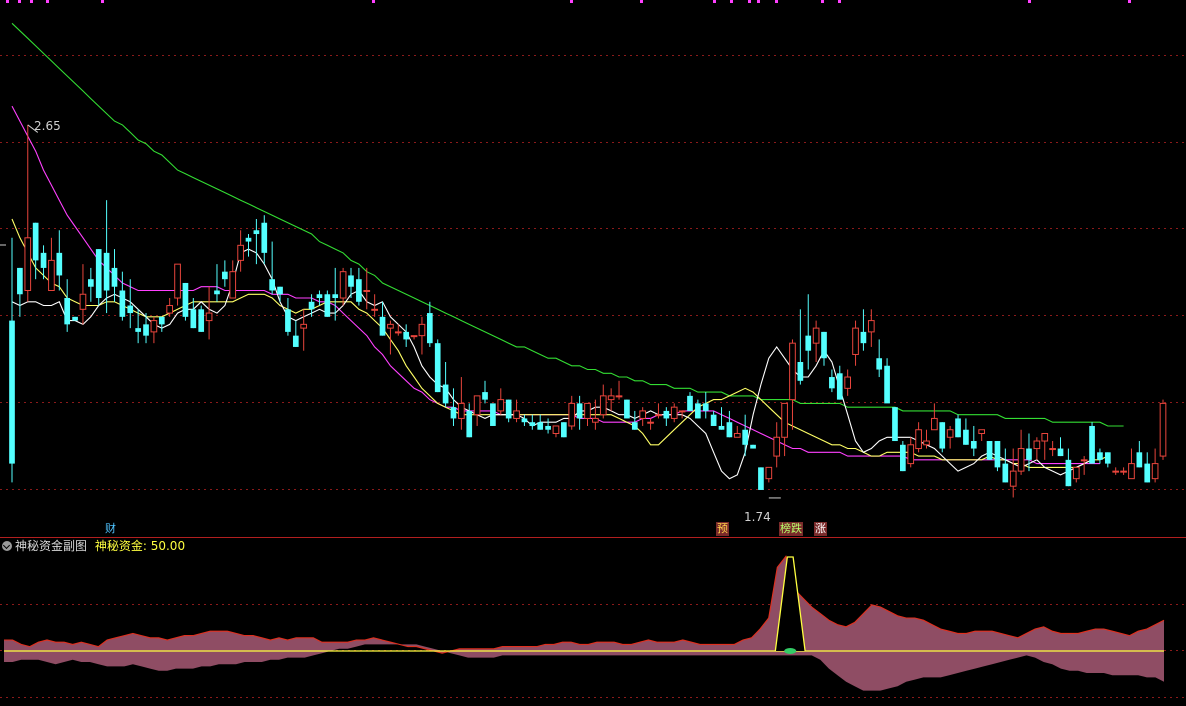  Describe the element at coordinates (51, 546) in the screenshot. I see `indicator-name: 神秘资金副图` at that location.